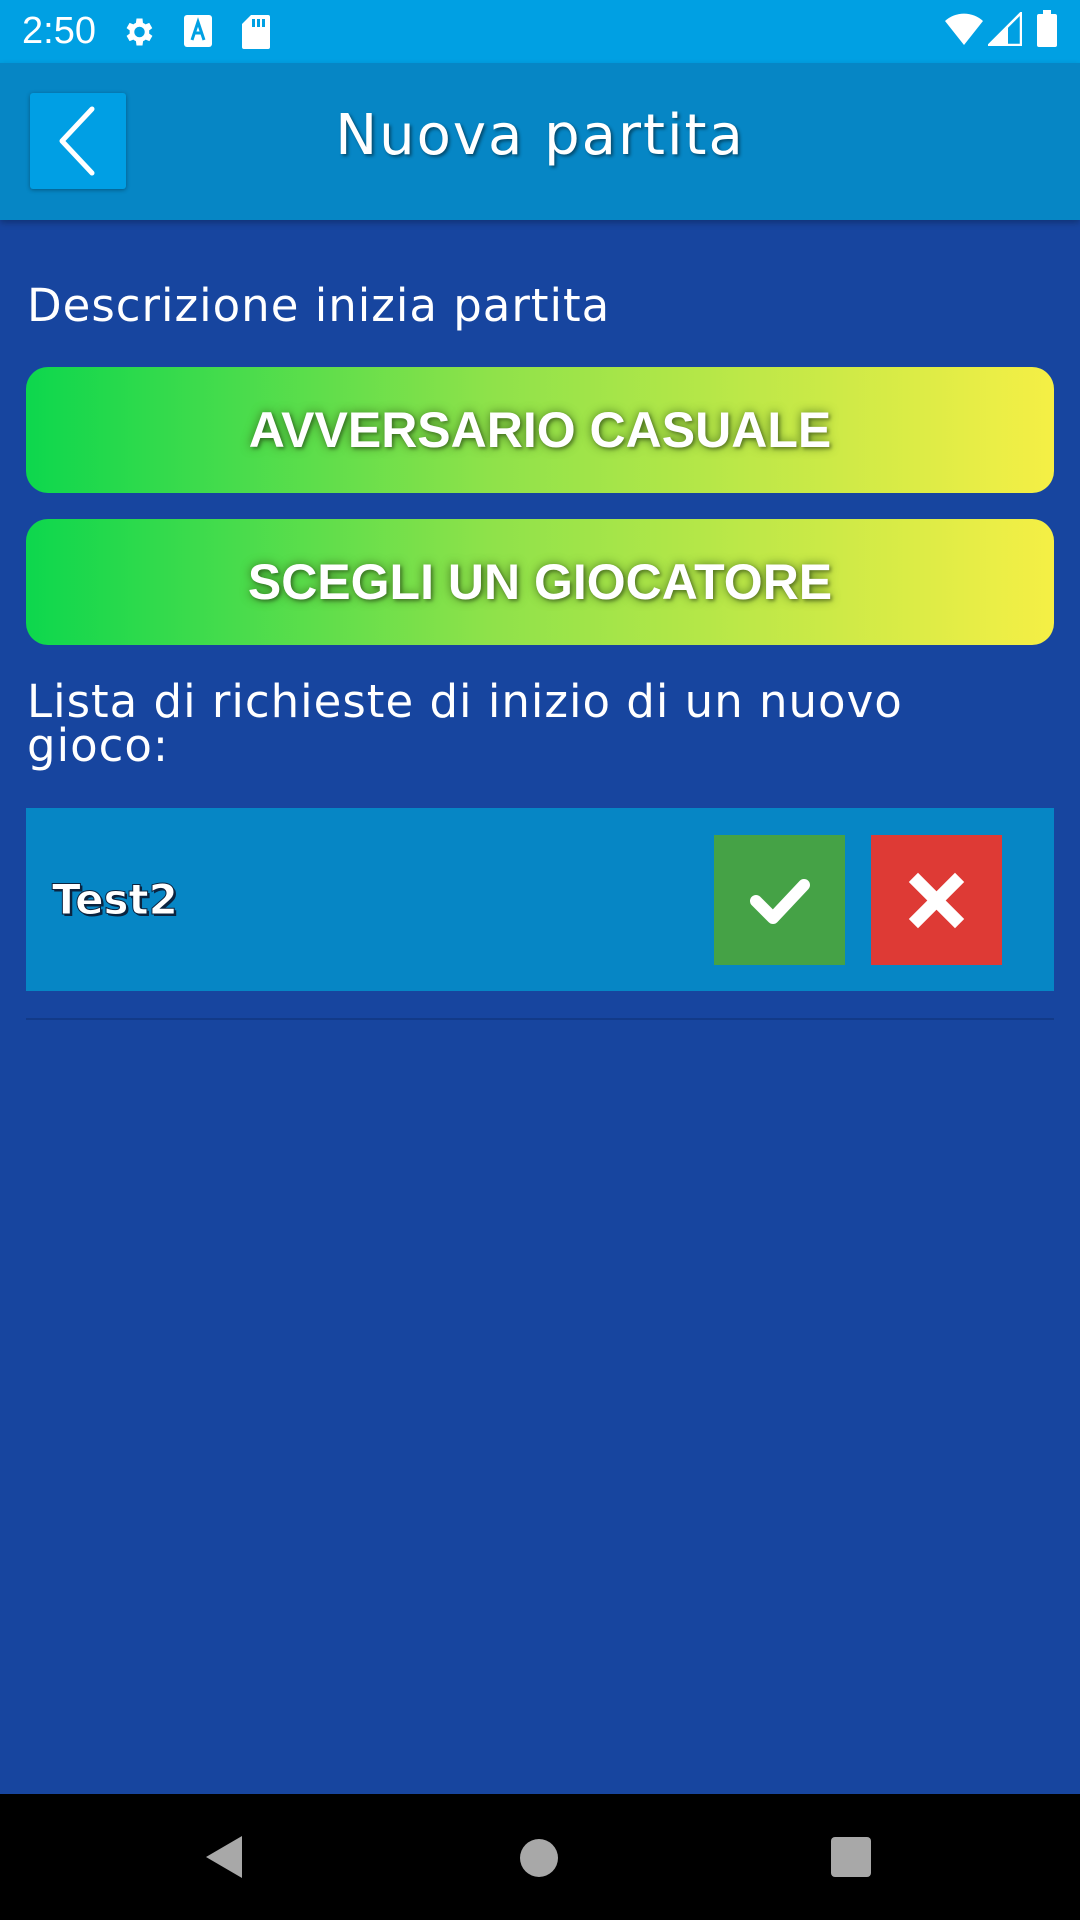 Image resolution: width=1080 pixels, height=1920 pixels. I want to click on description-text: Descrizione inizia partita, so click(319, 305).